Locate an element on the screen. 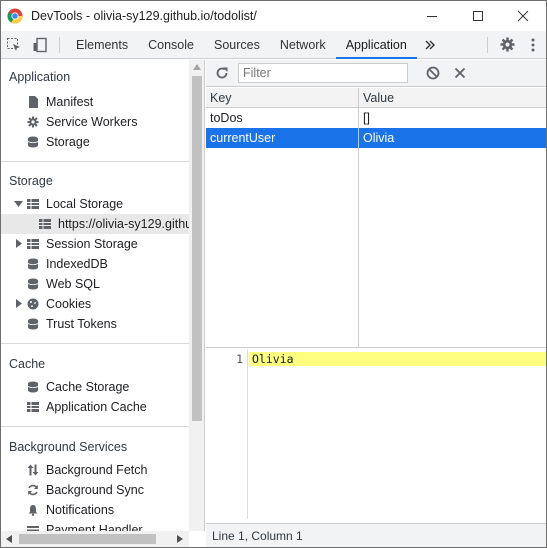 The image size is (547, 548). device-mode-icon is located at coordinates (40, 44).